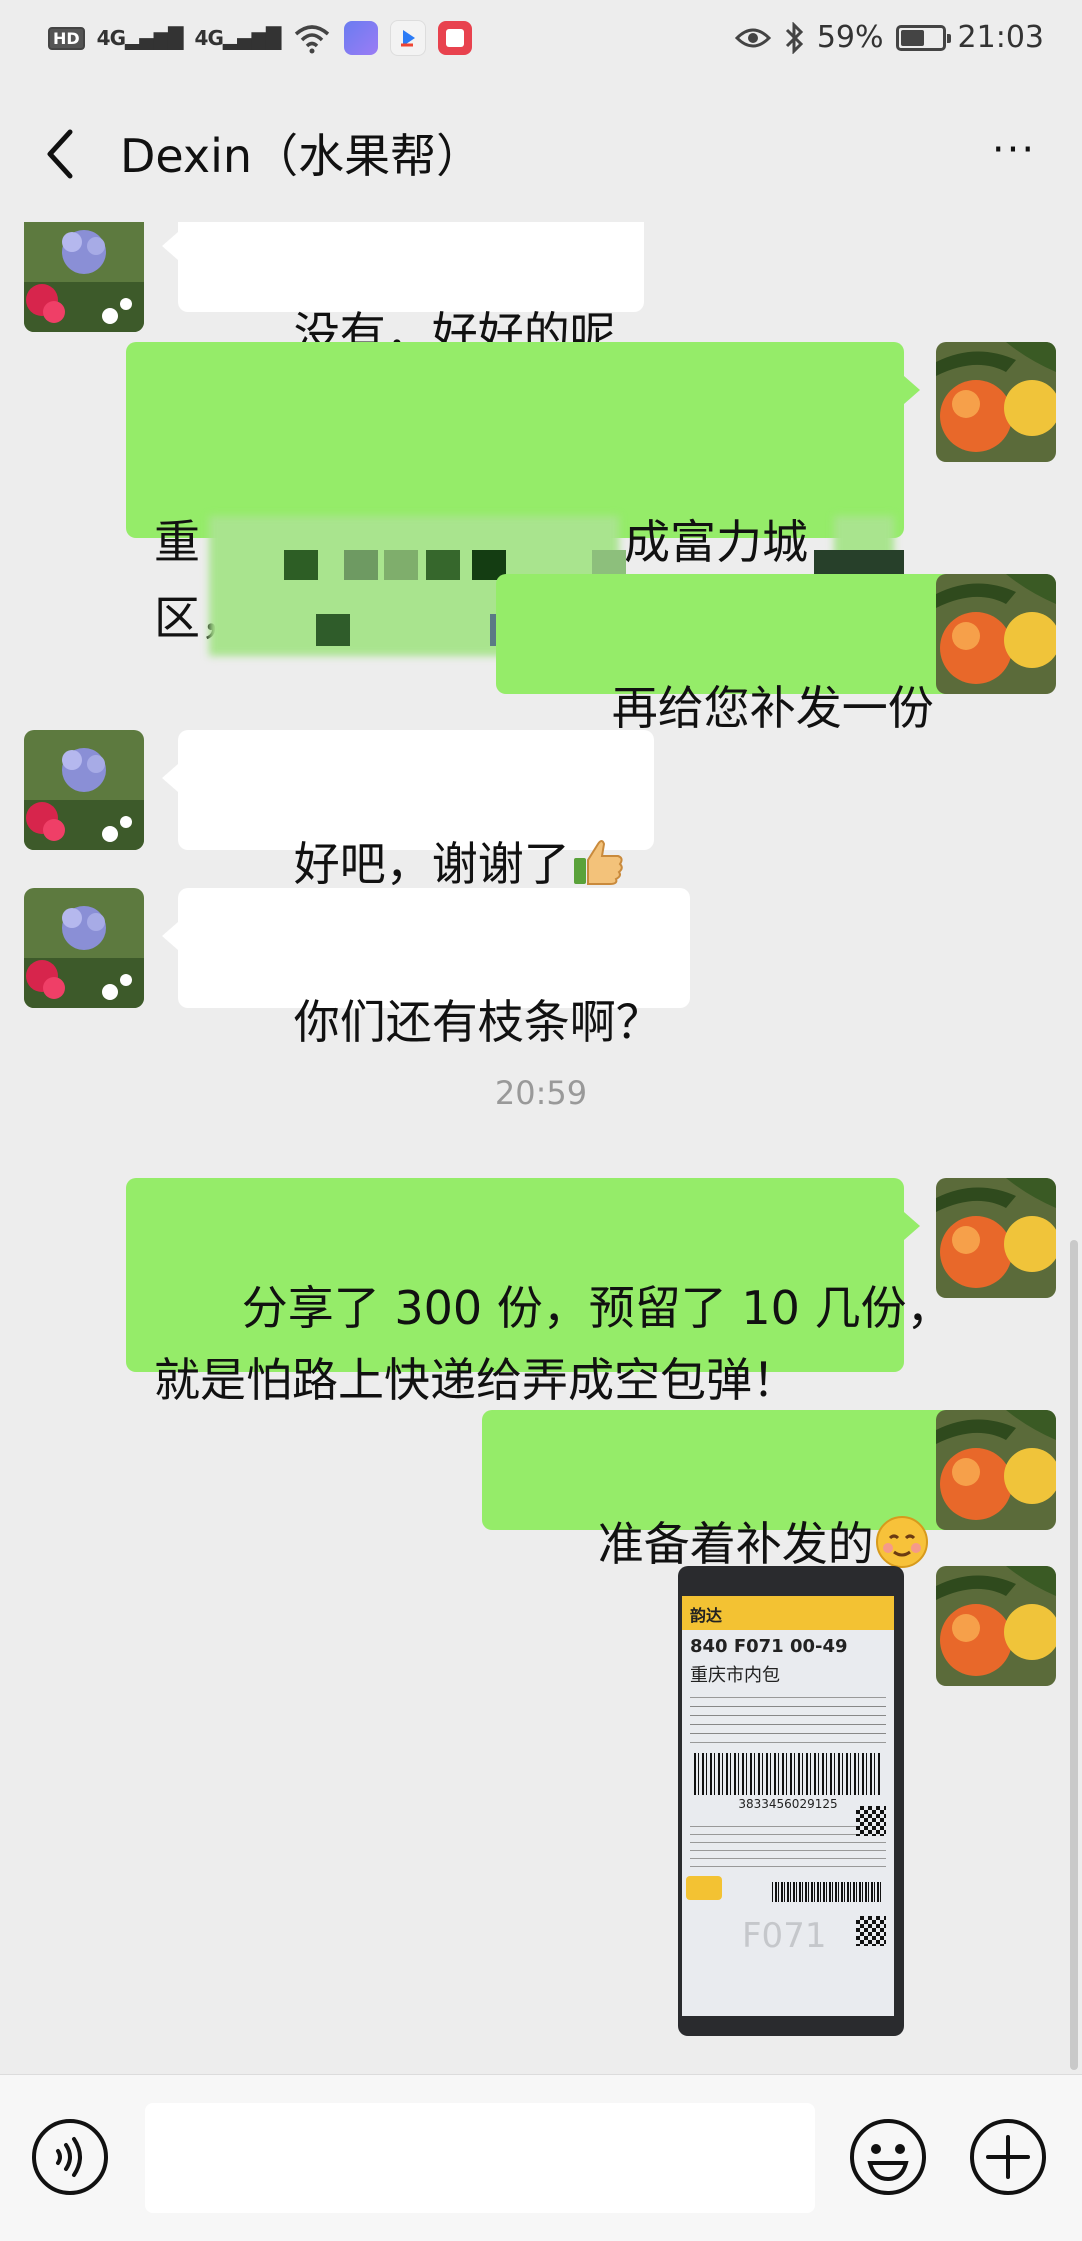 The width and height of the screenshot is (1082, 2241). Describe the element at coordinates (735, 1675) in the screenshot. I see `destination: 重庆市内包` at that location.